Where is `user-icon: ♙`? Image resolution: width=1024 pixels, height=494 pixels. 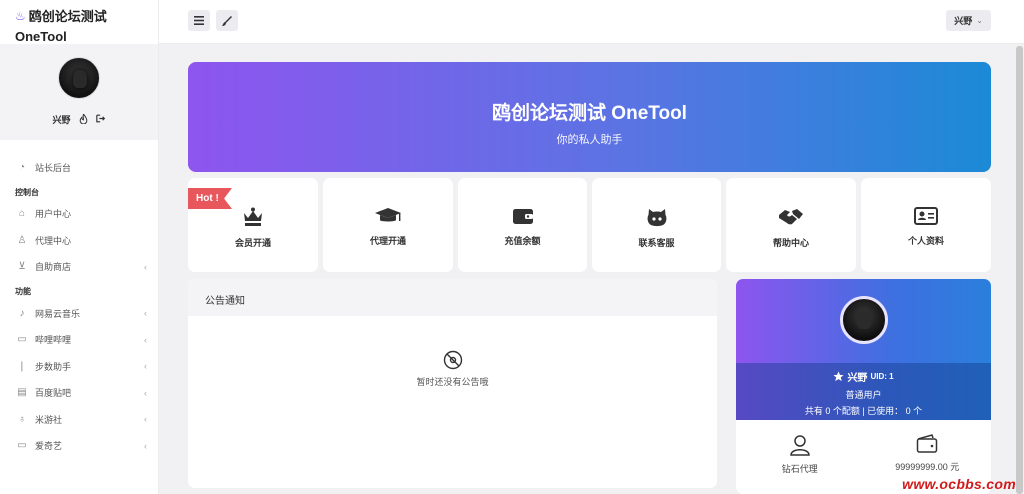 user-icon: ♙ is located at coordinates (22, 240).